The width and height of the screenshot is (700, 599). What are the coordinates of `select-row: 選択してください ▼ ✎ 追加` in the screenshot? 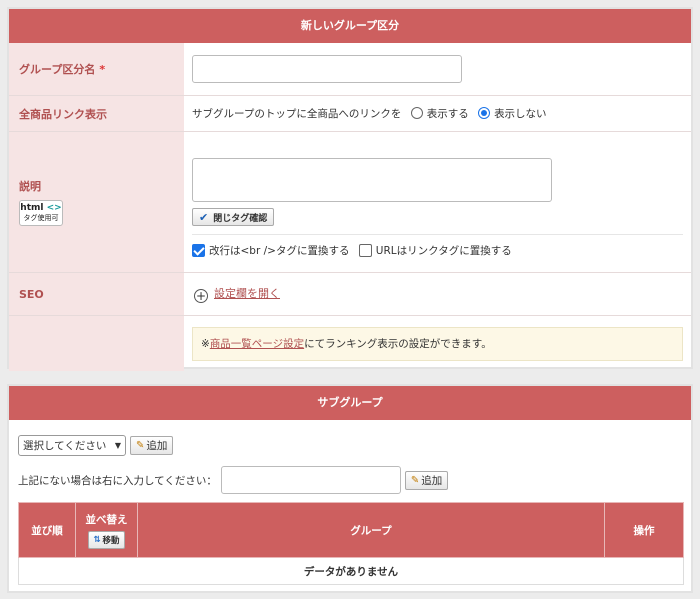 It's located at (350, 445).